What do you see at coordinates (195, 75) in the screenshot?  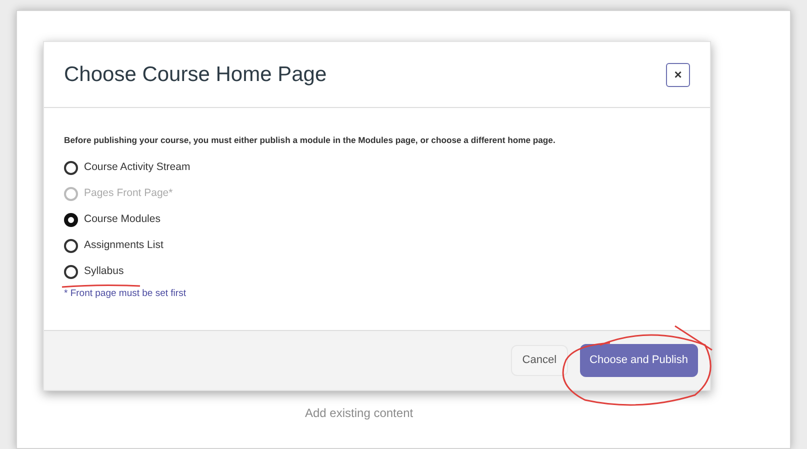 I see `dialog-title: Choose Course Home Page` at bounding box center [195, 75].